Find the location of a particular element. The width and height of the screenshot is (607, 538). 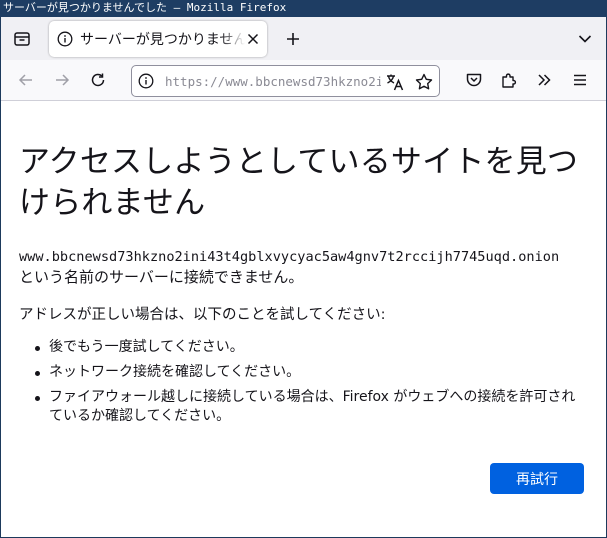

close-tab-button is located at coordinates (253, 39).